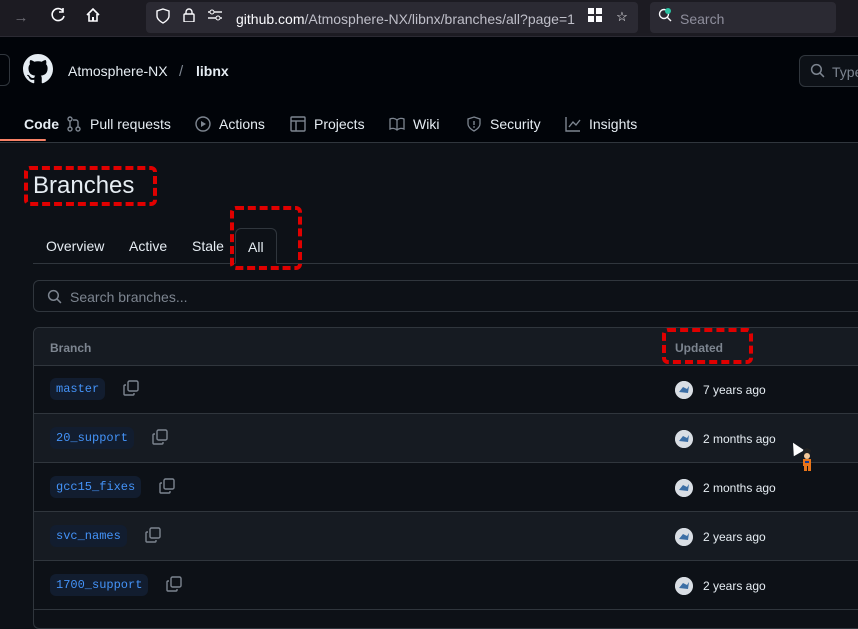  Describe the element at coordinates (828, 71) in the screenshot. I see `repo-search-input: Type` at that location.